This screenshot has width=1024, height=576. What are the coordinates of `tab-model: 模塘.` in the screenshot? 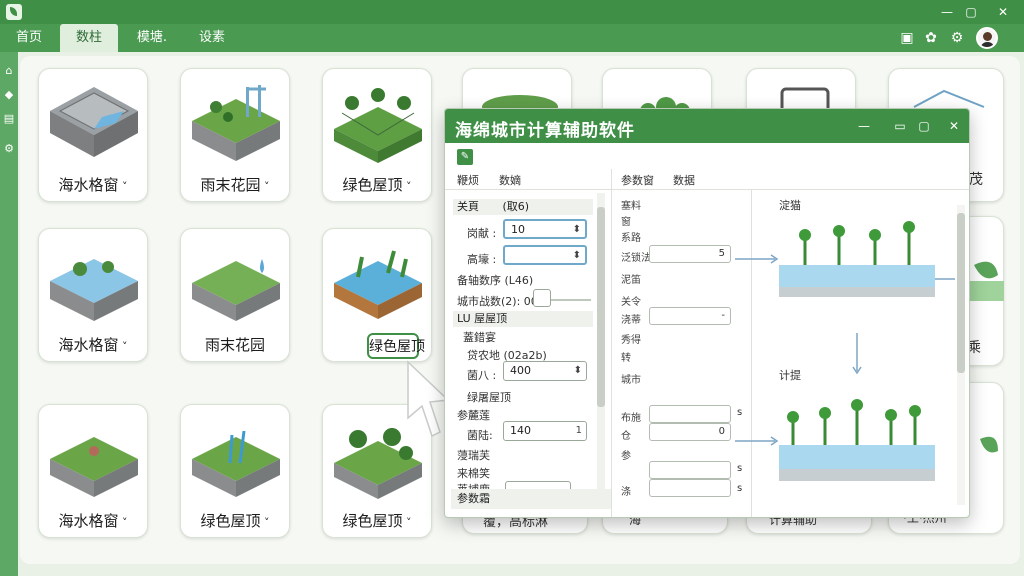 It's located at (152, 38).